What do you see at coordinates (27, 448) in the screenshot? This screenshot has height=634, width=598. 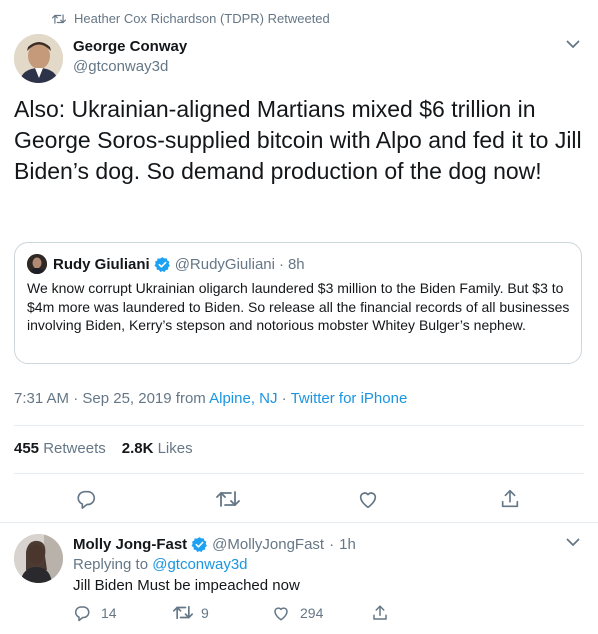 I see `retweets-count: 455` at bounding box center [27, 448].